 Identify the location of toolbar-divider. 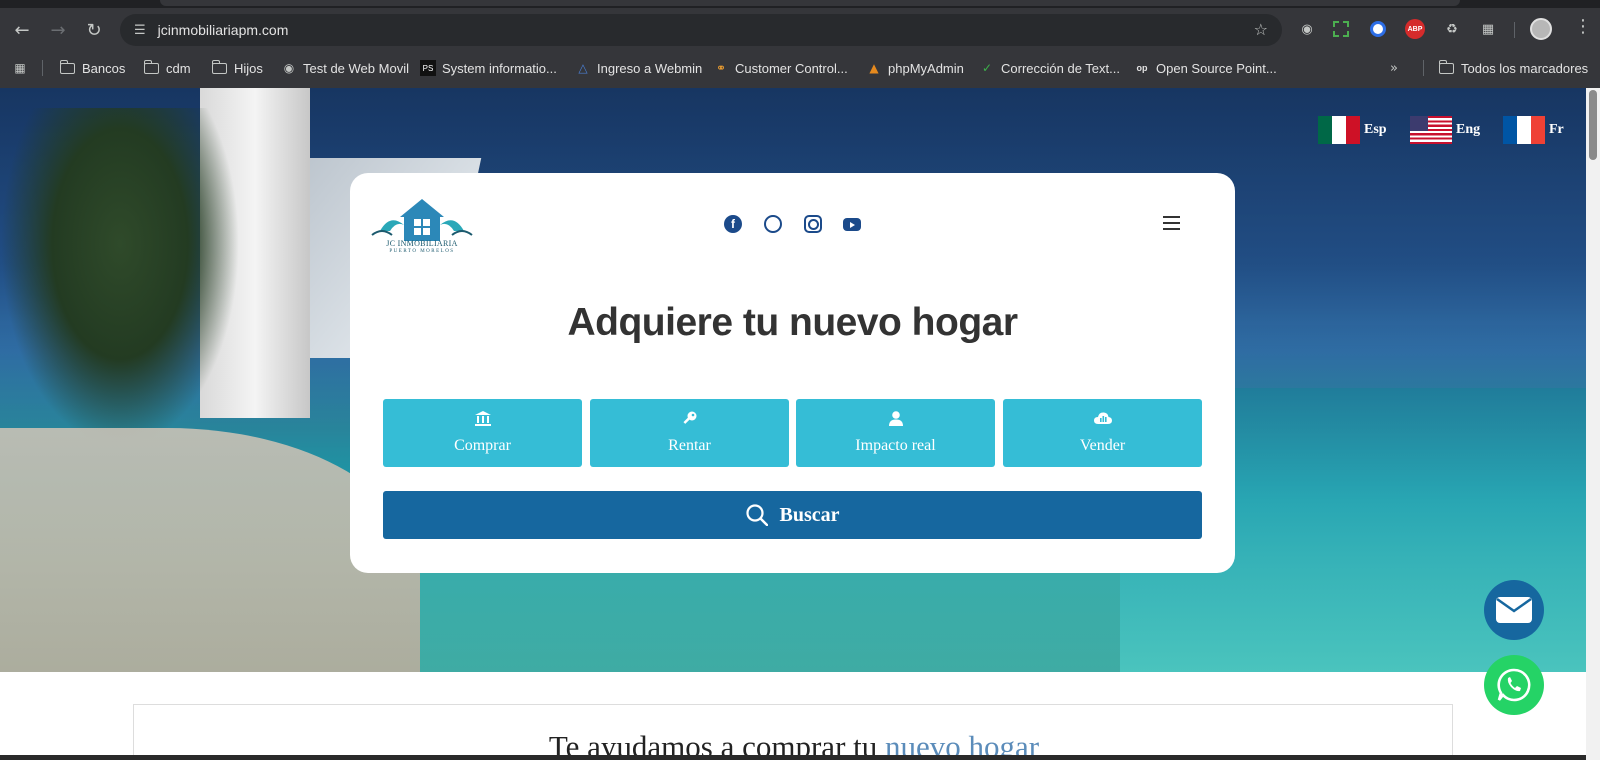
(1514, 30).